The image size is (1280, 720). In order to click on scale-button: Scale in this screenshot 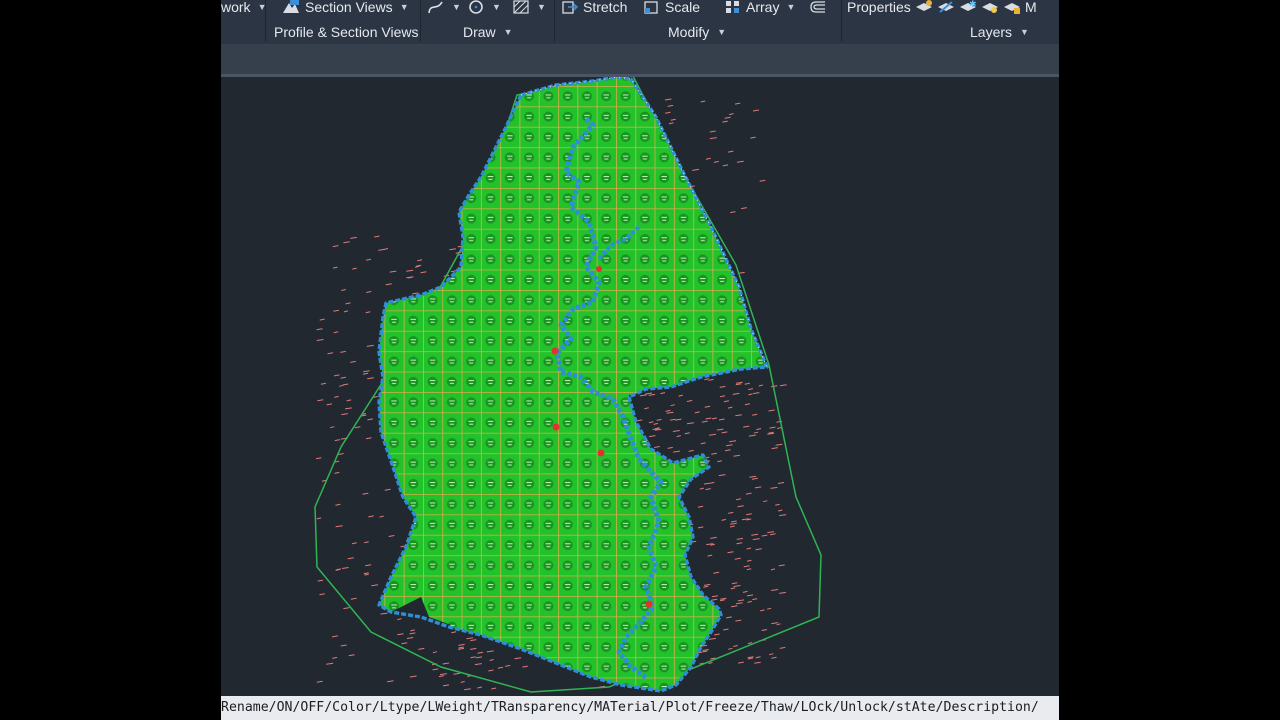, I will do `click(671, 8)`.